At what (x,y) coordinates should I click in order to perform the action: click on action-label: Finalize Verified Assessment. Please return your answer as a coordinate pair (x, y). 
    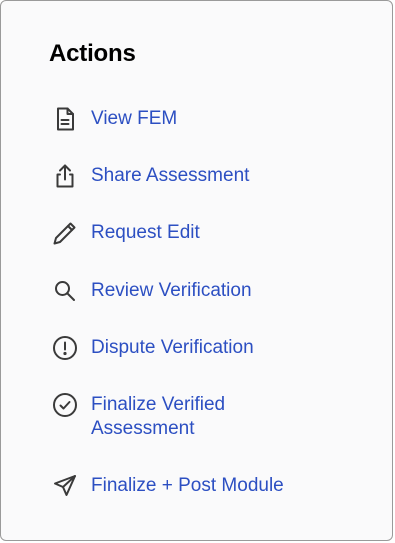
    Looking at the image, I should click on (181, 417).